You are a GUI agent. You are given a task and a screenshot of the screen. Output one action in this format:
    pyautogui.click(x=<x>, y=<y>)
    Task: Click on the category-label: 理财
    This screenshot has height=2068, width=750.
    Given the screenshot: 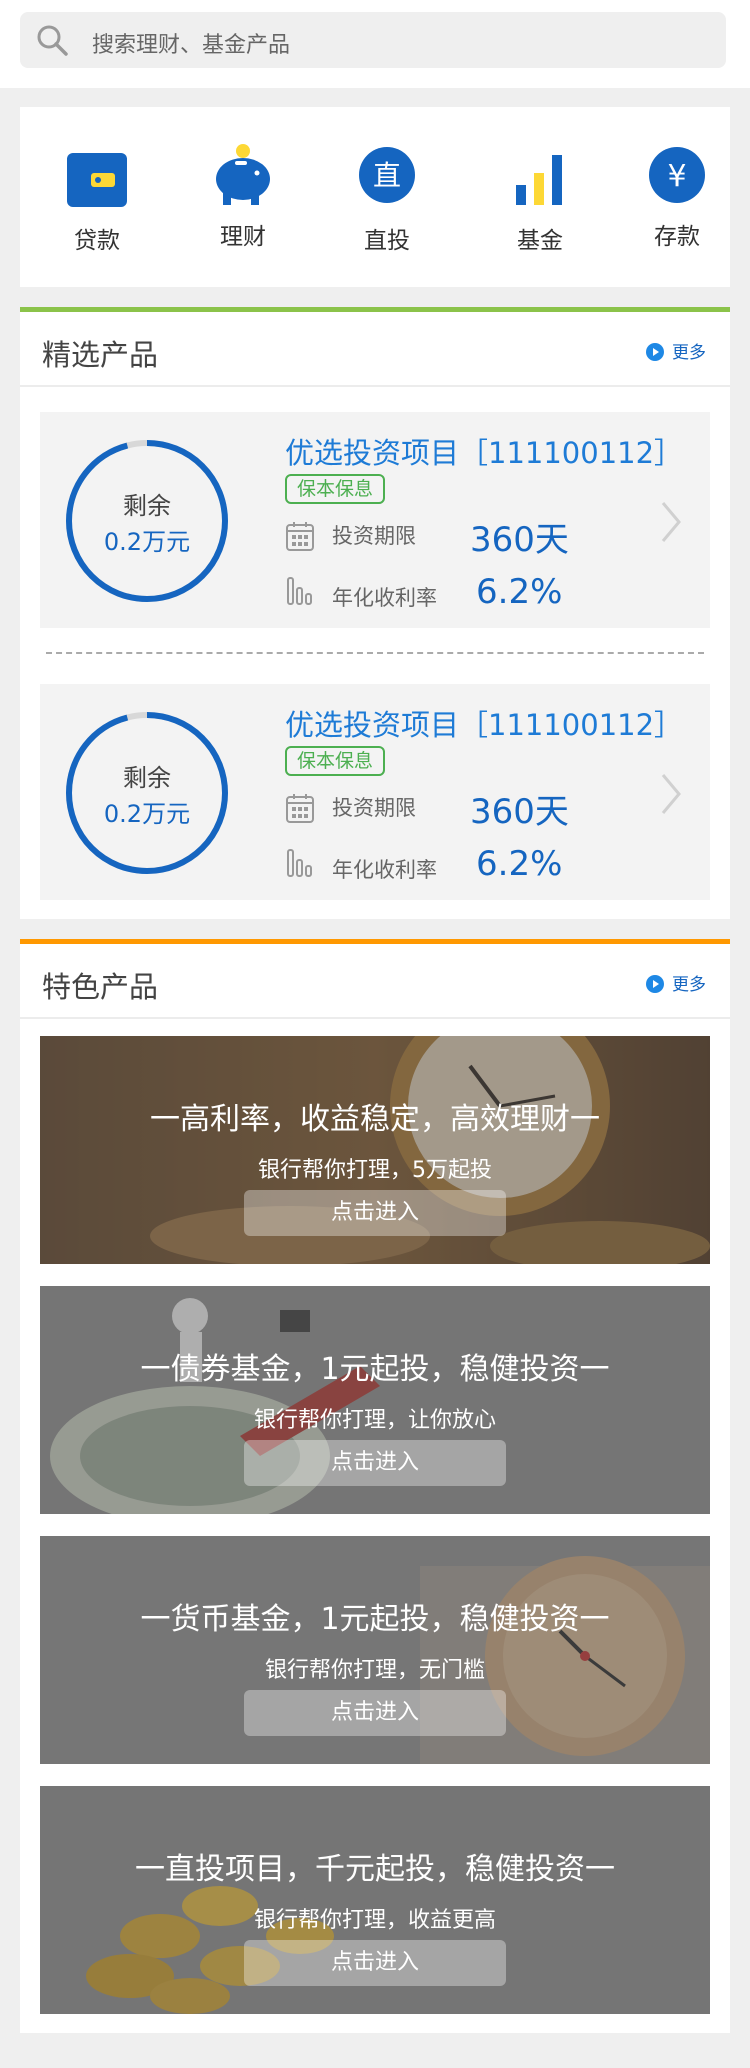 What is the action you would take?
    pyautogui.click(x=243, y=237)
    